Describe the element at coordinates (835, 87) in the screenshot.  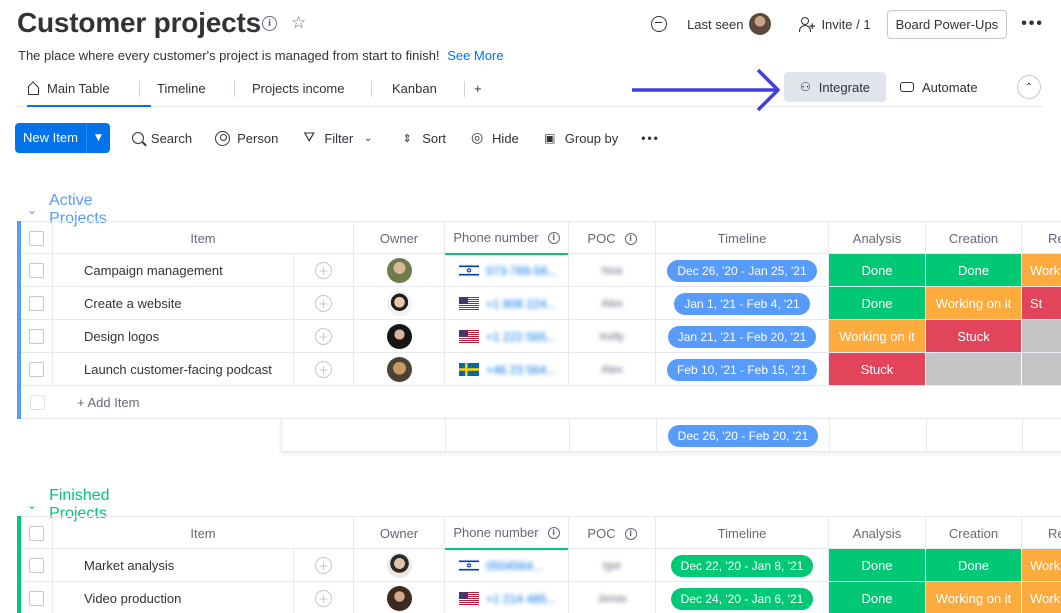
I see `integrate-button: ⚇ Integrate` at that location.